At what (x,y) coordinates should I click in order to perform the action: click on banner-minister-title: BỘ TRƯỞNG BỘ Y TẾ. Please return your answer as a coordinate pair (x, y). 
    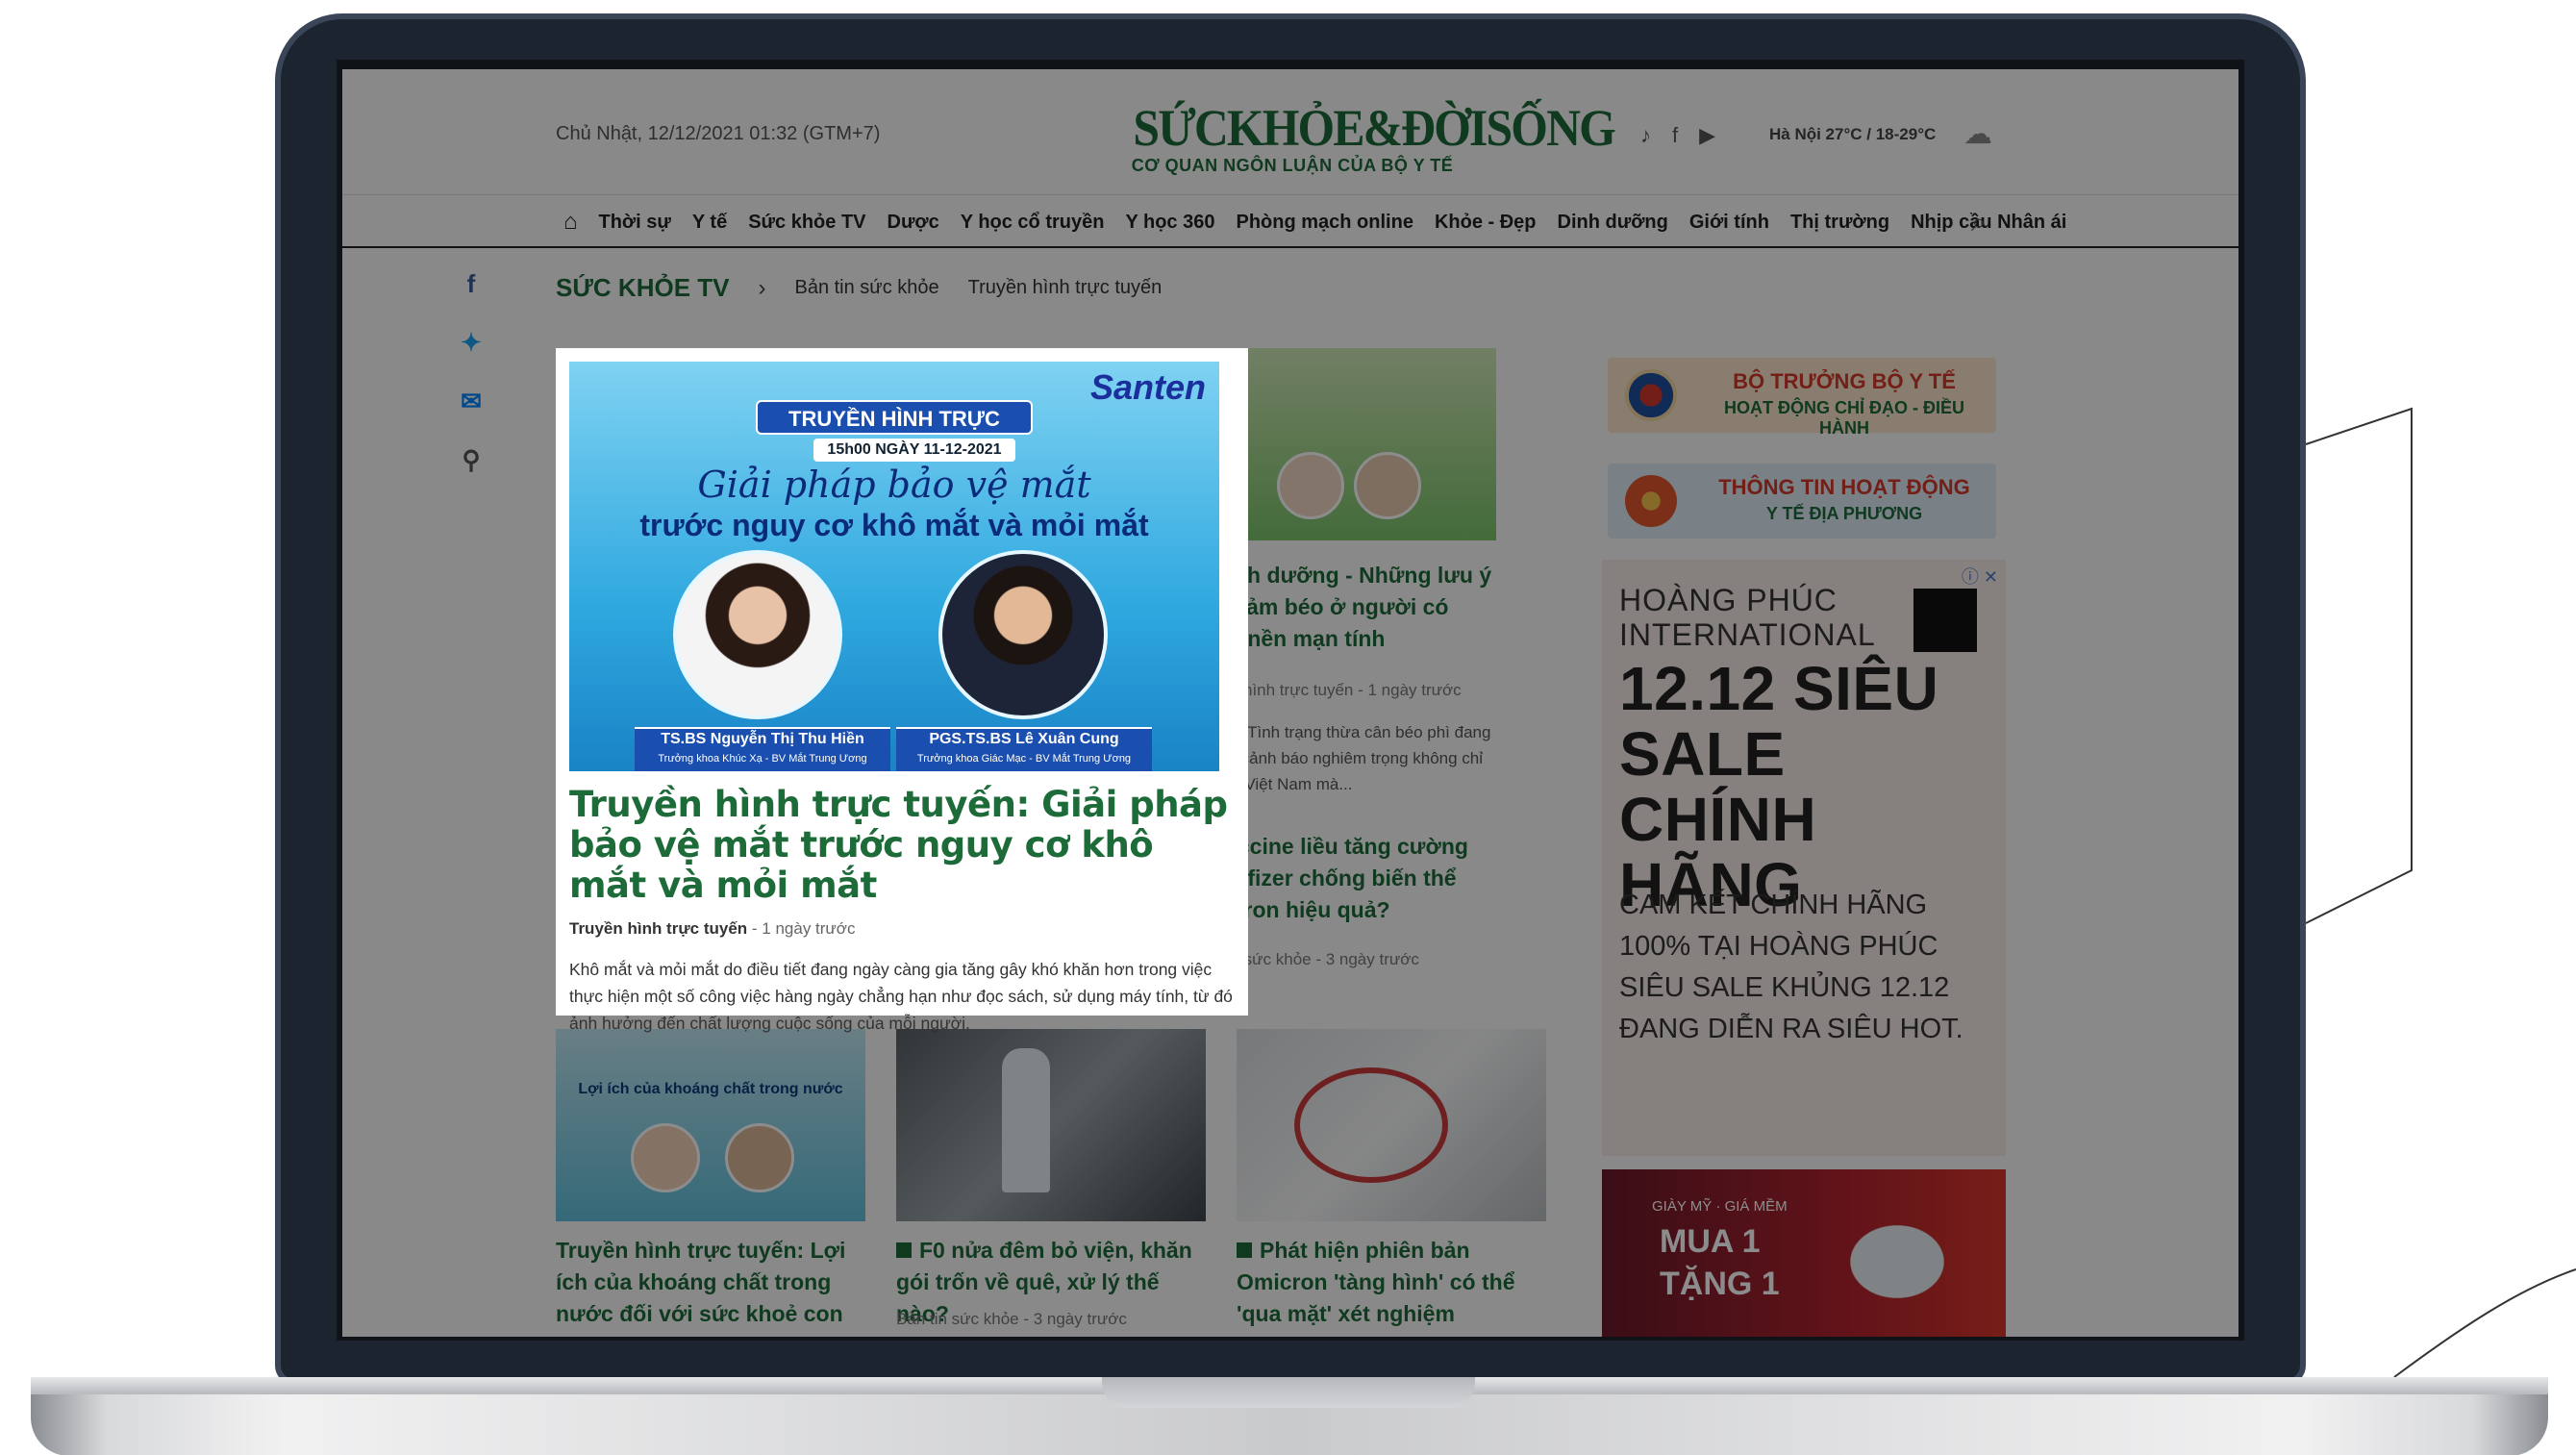
    Looking at the image, I should click on (1844, 381).